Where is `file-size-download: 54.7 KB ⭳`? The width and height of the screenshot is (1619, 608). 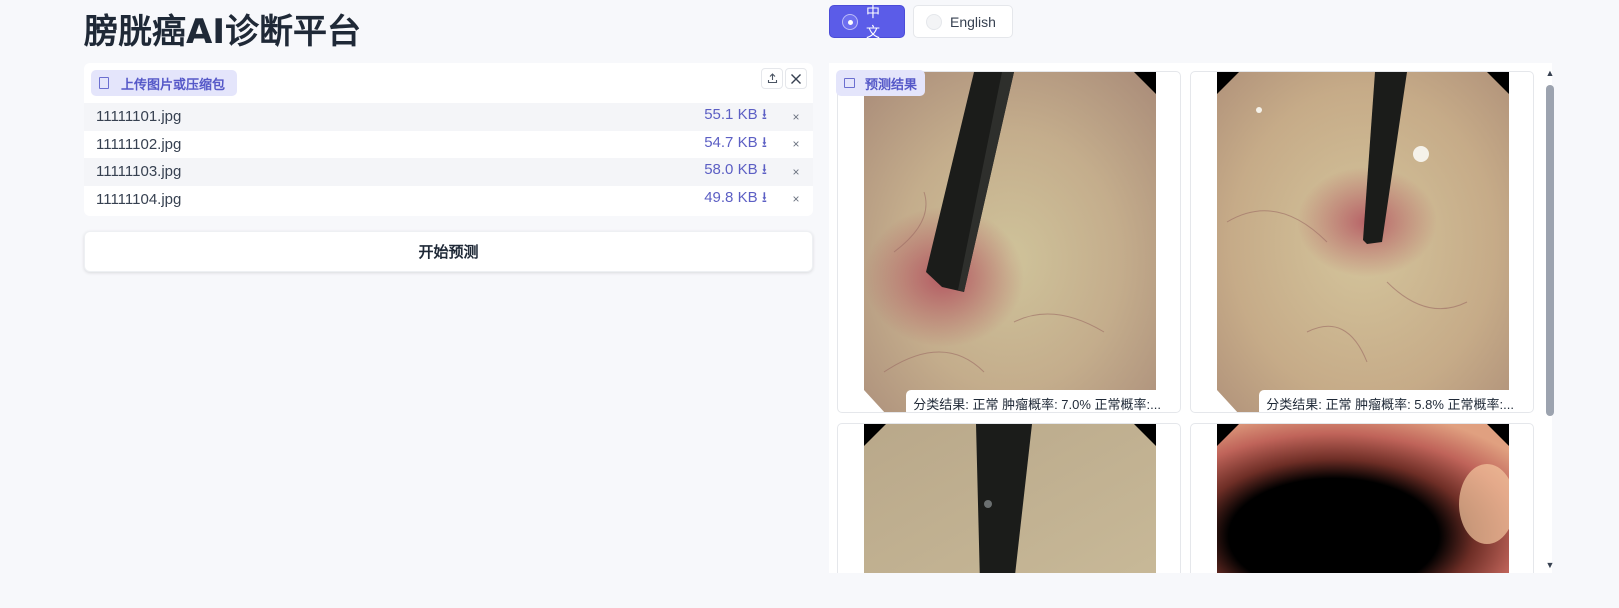 file-size-download: 54.7 KB ⭳ is located at coordinates (735, 144).